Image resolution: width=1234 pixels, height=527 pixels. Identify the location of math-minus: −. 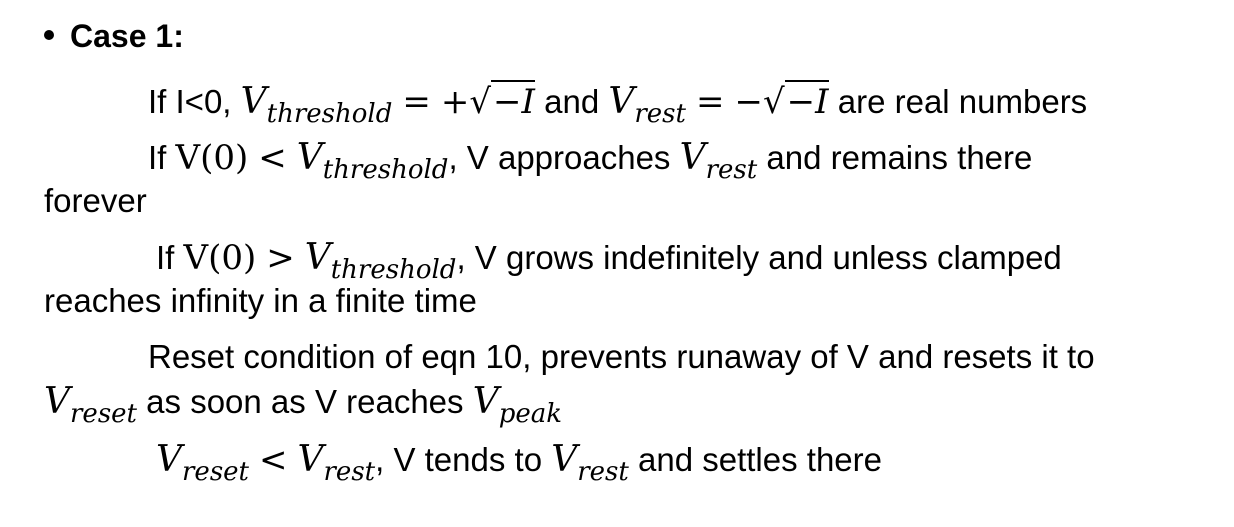
(748, 102).